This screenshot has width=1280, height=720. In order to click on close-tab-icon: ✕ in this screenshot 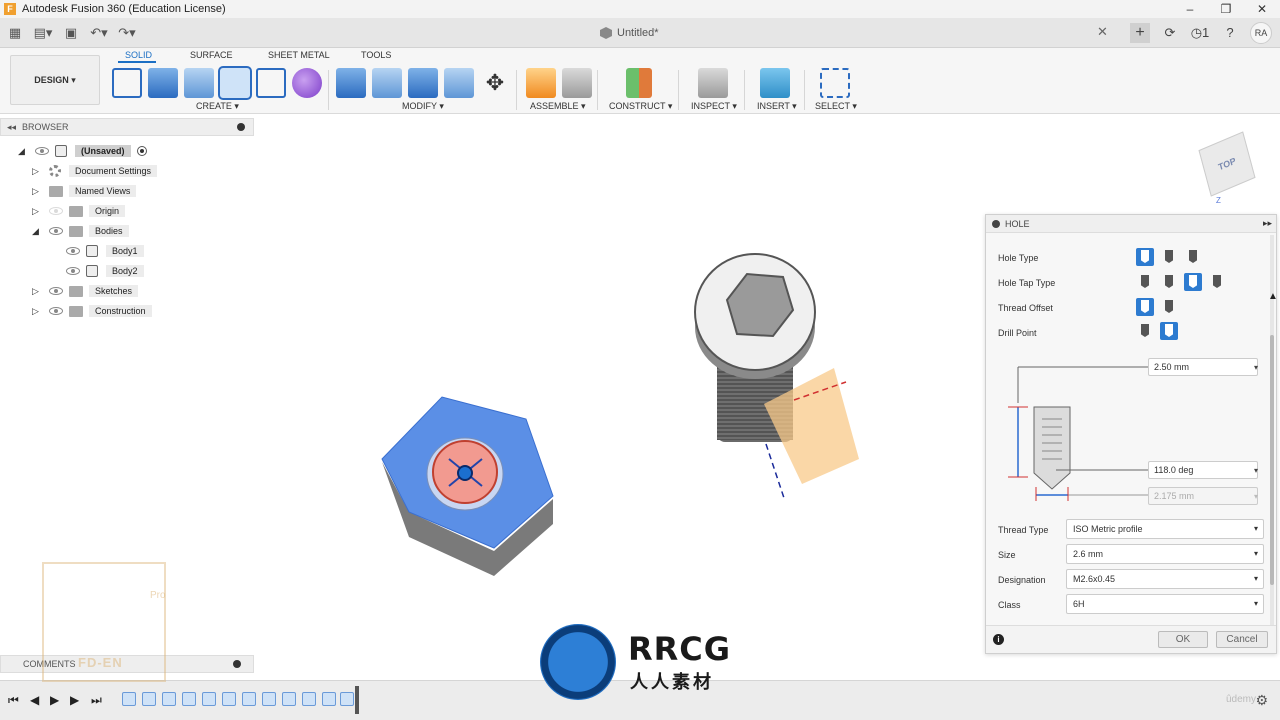, I will do `click(1102, 32)`.